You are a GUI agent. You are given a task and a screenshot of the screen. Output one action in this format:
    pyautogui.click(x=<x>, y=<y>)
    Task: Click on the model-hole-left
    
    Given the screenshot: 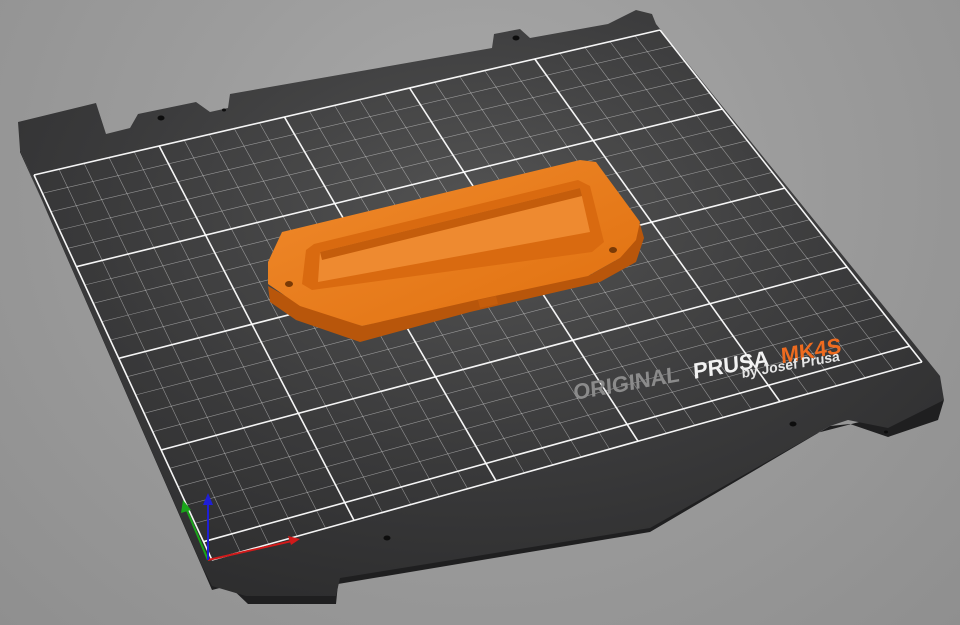 What is the action you would take?
    pyautogui.click(x=289, y=284)
    